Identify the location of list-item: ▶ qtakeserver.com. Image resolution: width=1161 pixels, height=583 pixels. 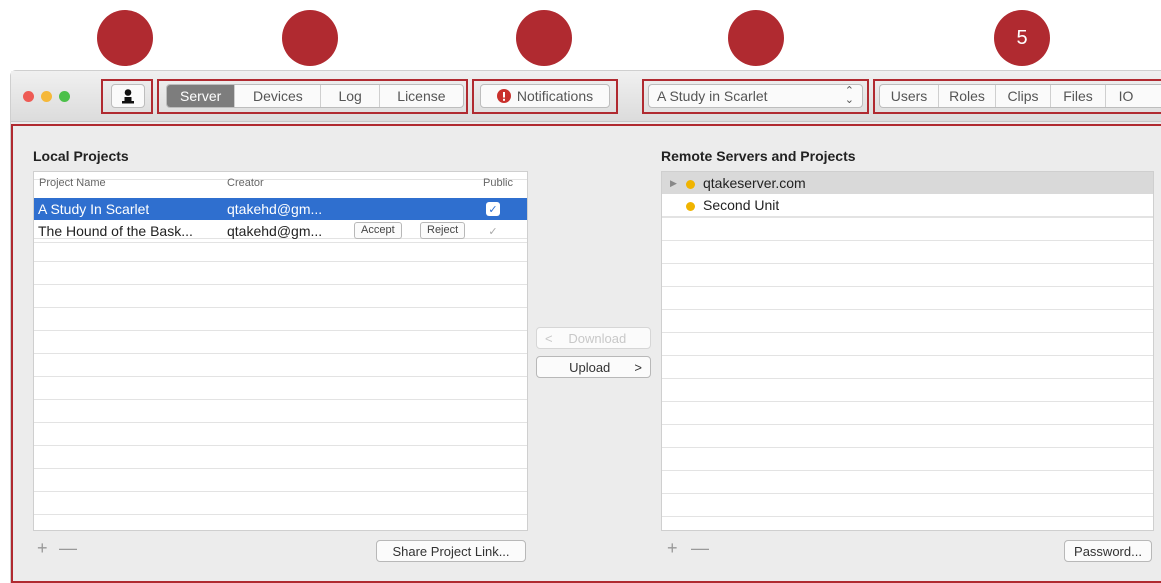
(907, 183).